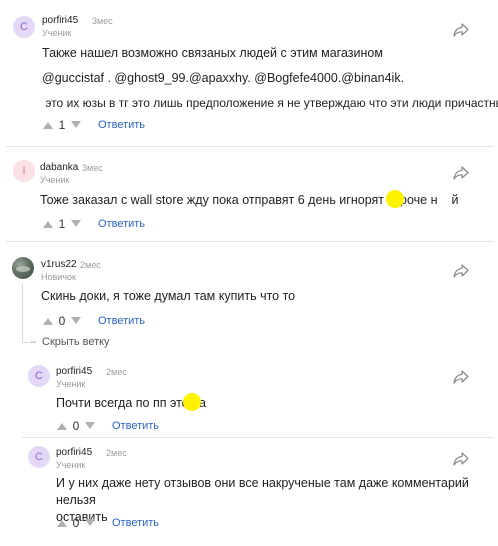  What do you see at coordinates (23, 268) in the screenshot?
I see `avatar` at bounding box center [23, 268].